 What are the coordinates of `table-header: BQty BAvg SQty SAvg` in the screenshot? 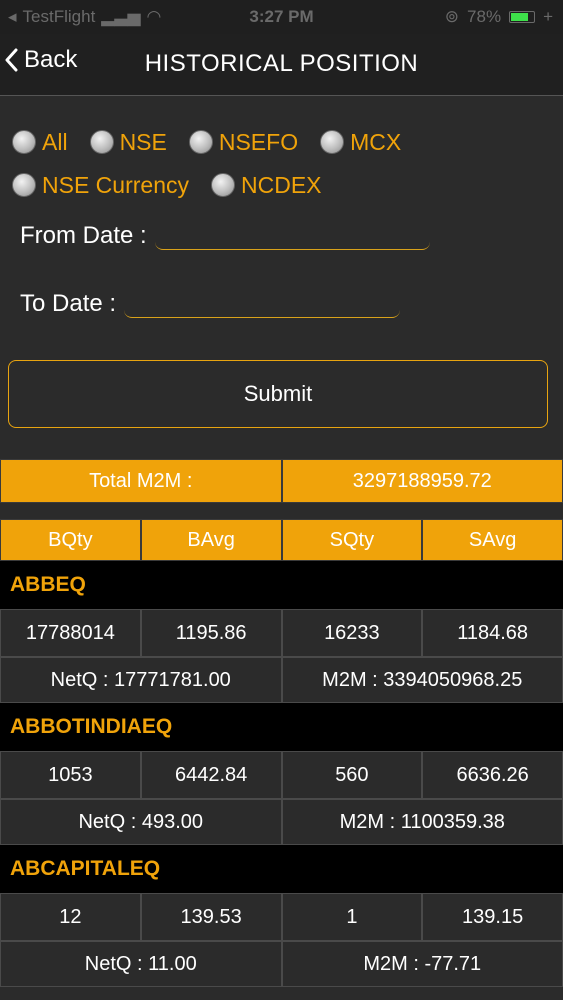 It's located at (281, 540).